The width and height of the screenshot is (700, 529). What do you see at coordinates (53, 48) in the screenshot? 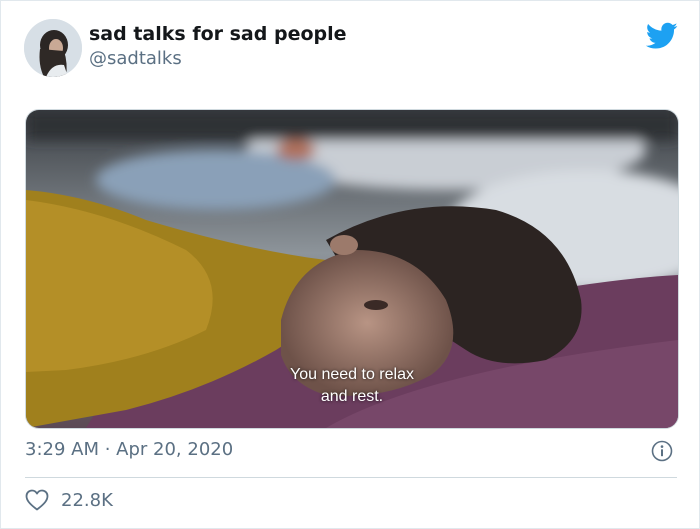
I see `avatar` at bounding box center [53, 48].